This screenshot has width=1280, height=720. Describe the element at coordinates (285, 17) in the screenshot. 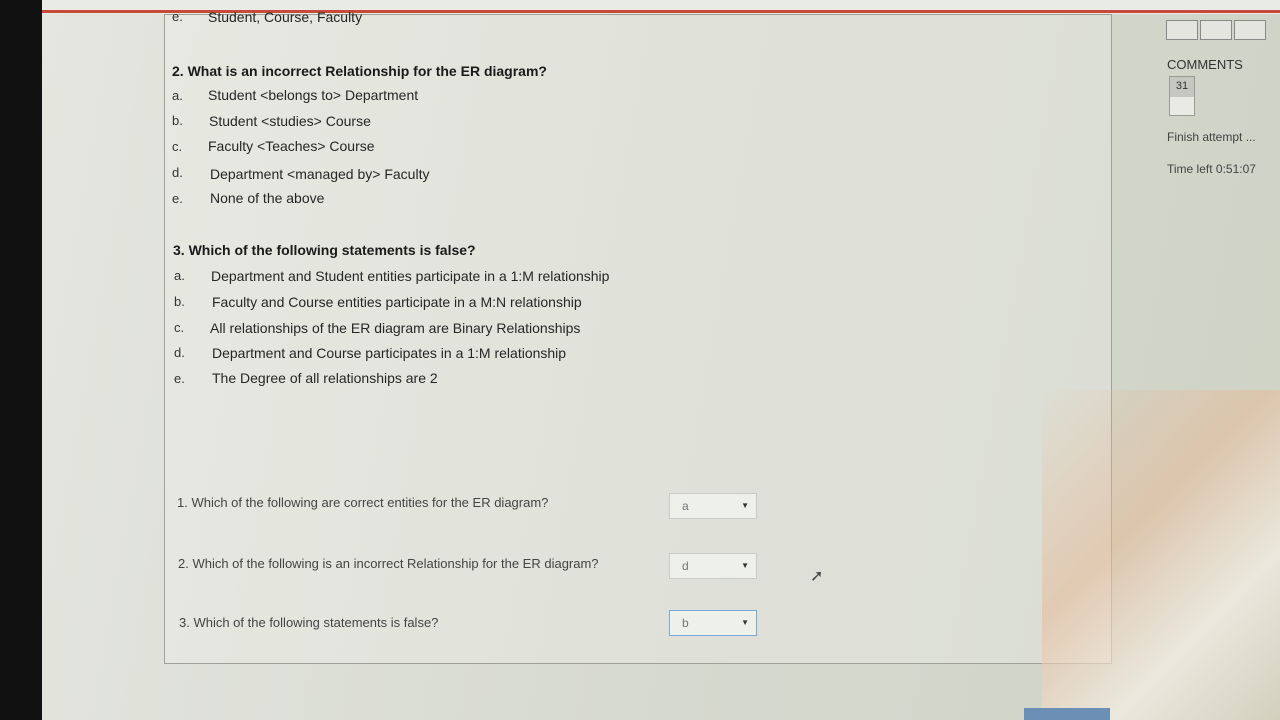

I see `option-text: Student, Course, Faculty` at that location.